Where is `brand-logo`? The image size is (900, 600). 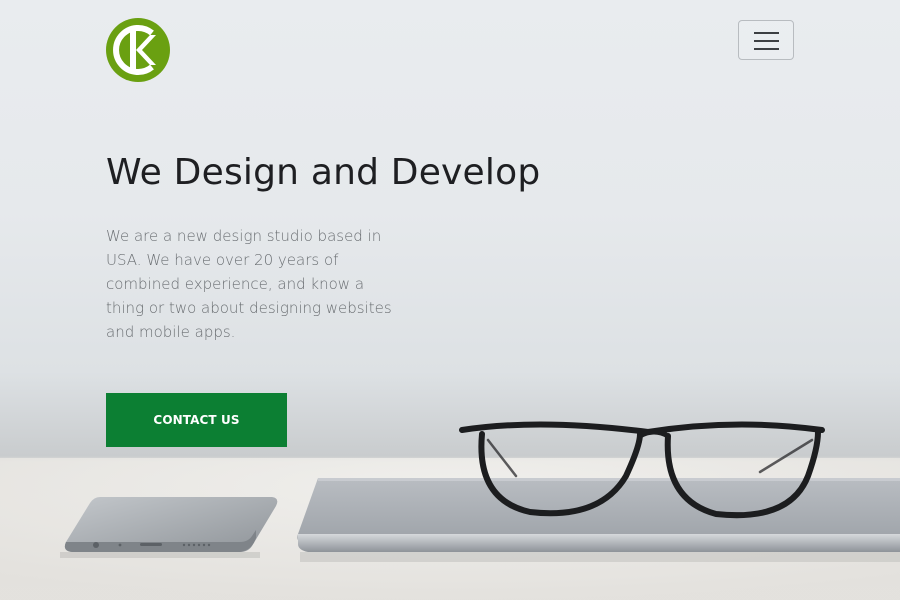 brand-logo is located at coordinates (139, 50).